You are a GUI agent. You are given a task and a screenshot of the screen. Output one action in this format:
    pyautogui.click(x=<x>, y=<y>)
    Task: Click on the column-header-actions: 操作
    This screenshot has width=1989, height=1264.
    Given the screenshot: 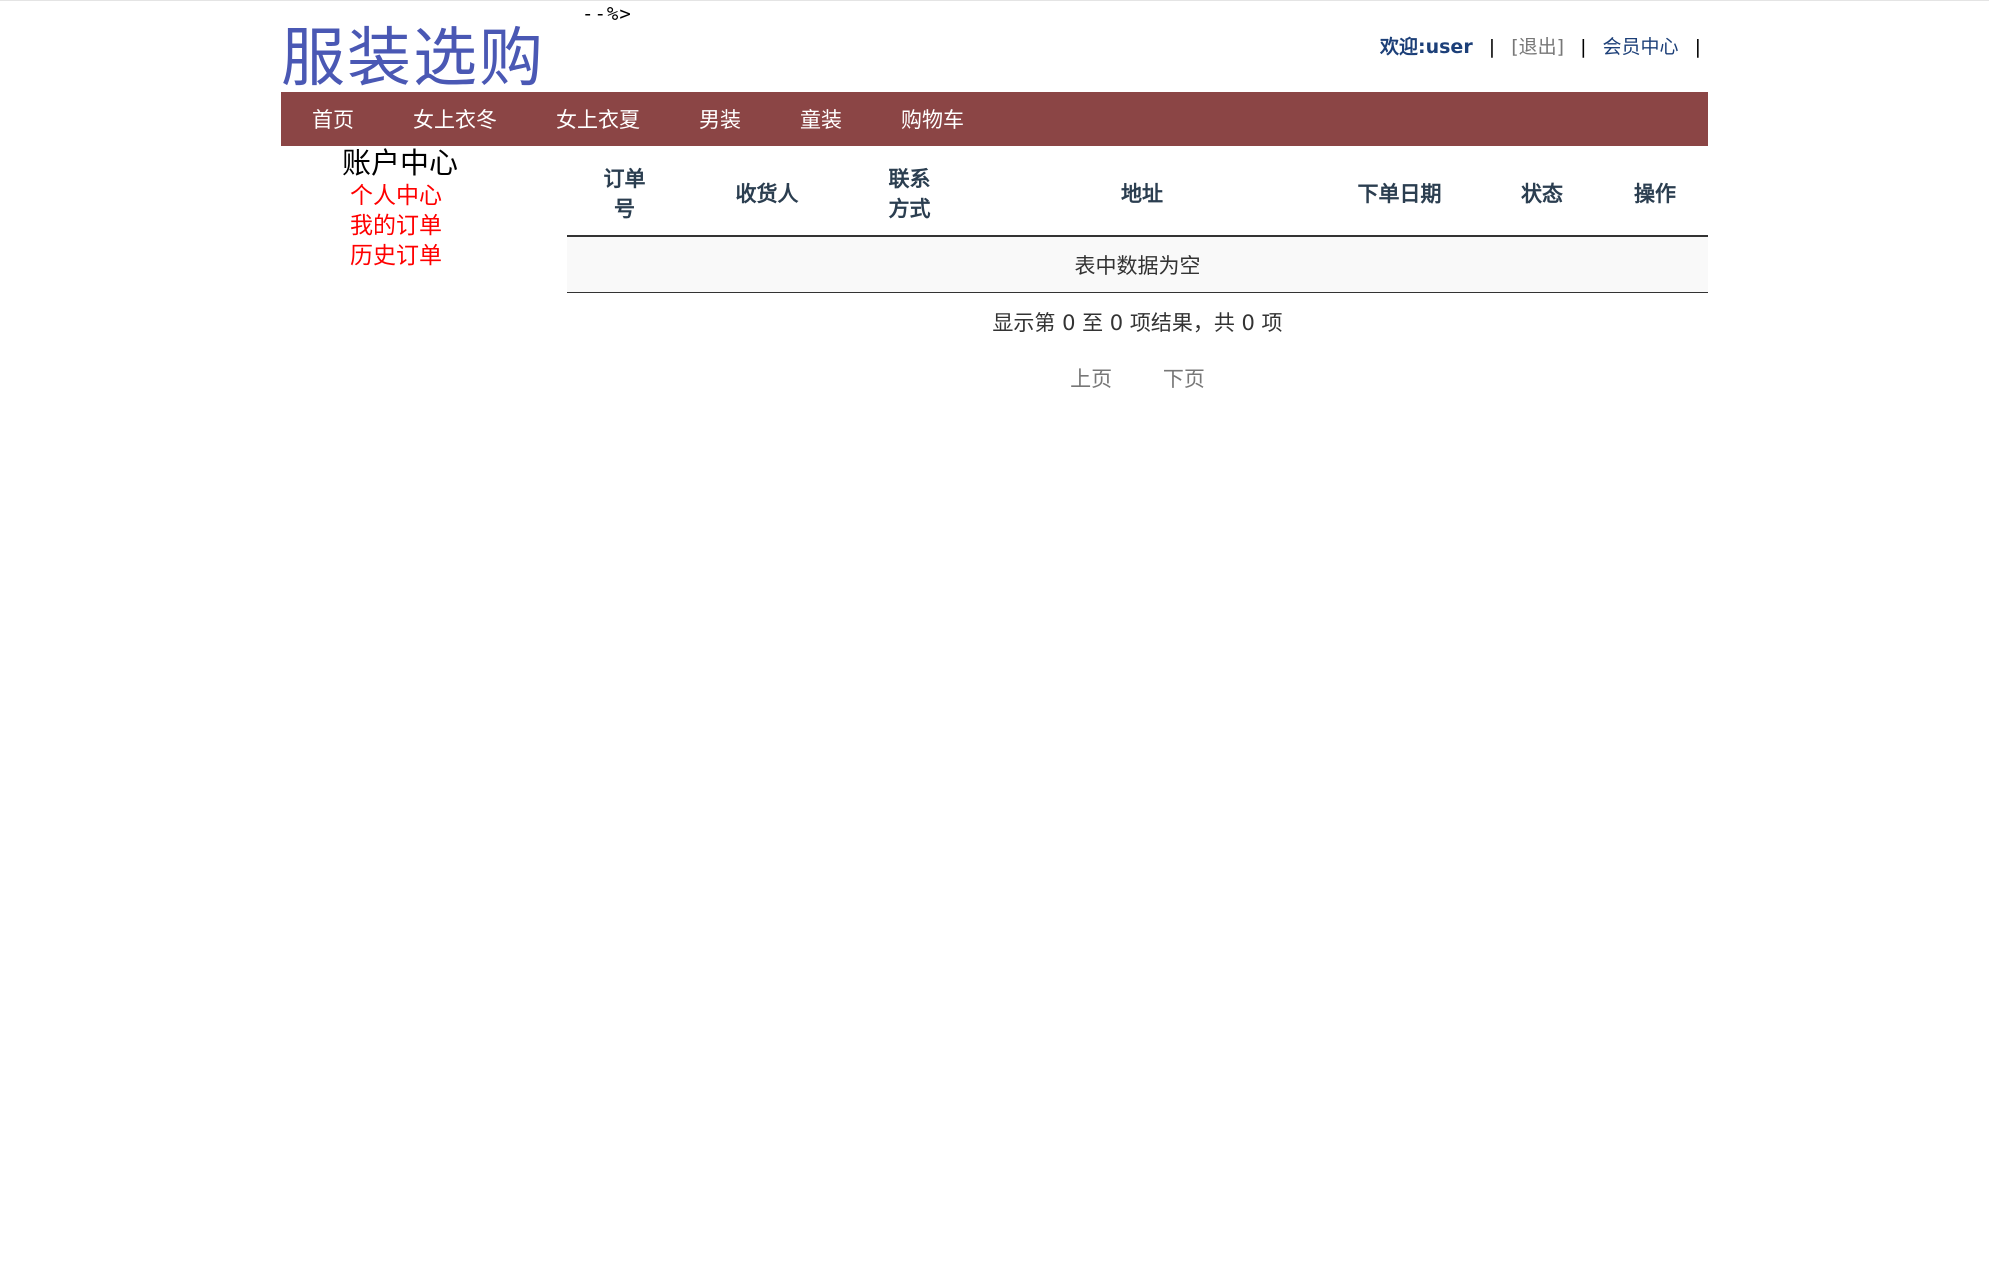 What is the action you would take?
    pyautogui.click(x=1655, y=195)
    